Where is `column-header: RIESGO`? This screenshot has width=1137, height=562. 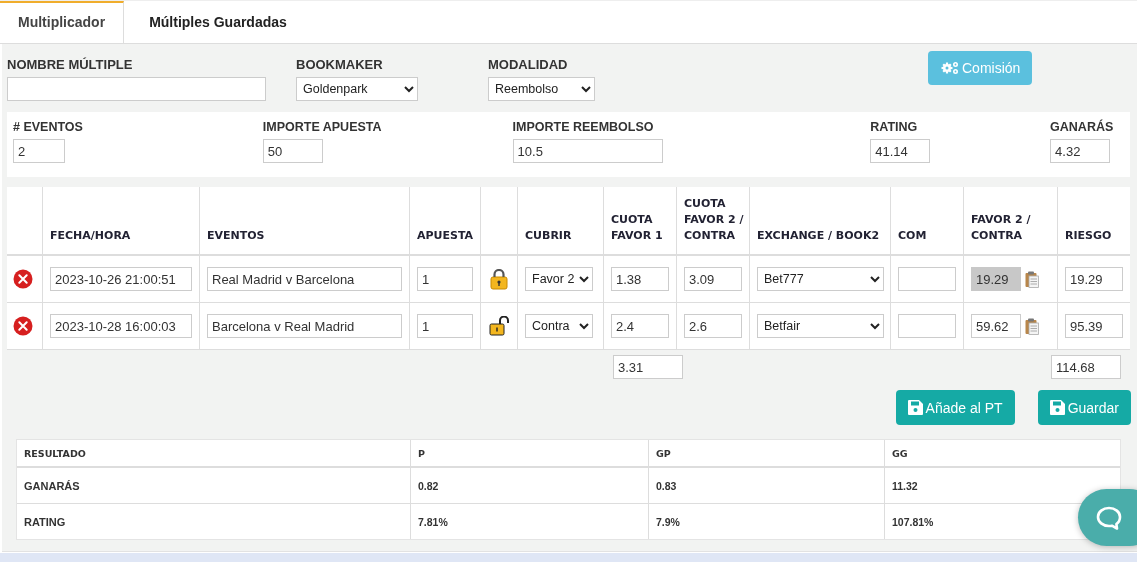 column-header: RIESGO is located at coordinates (1088, 236).